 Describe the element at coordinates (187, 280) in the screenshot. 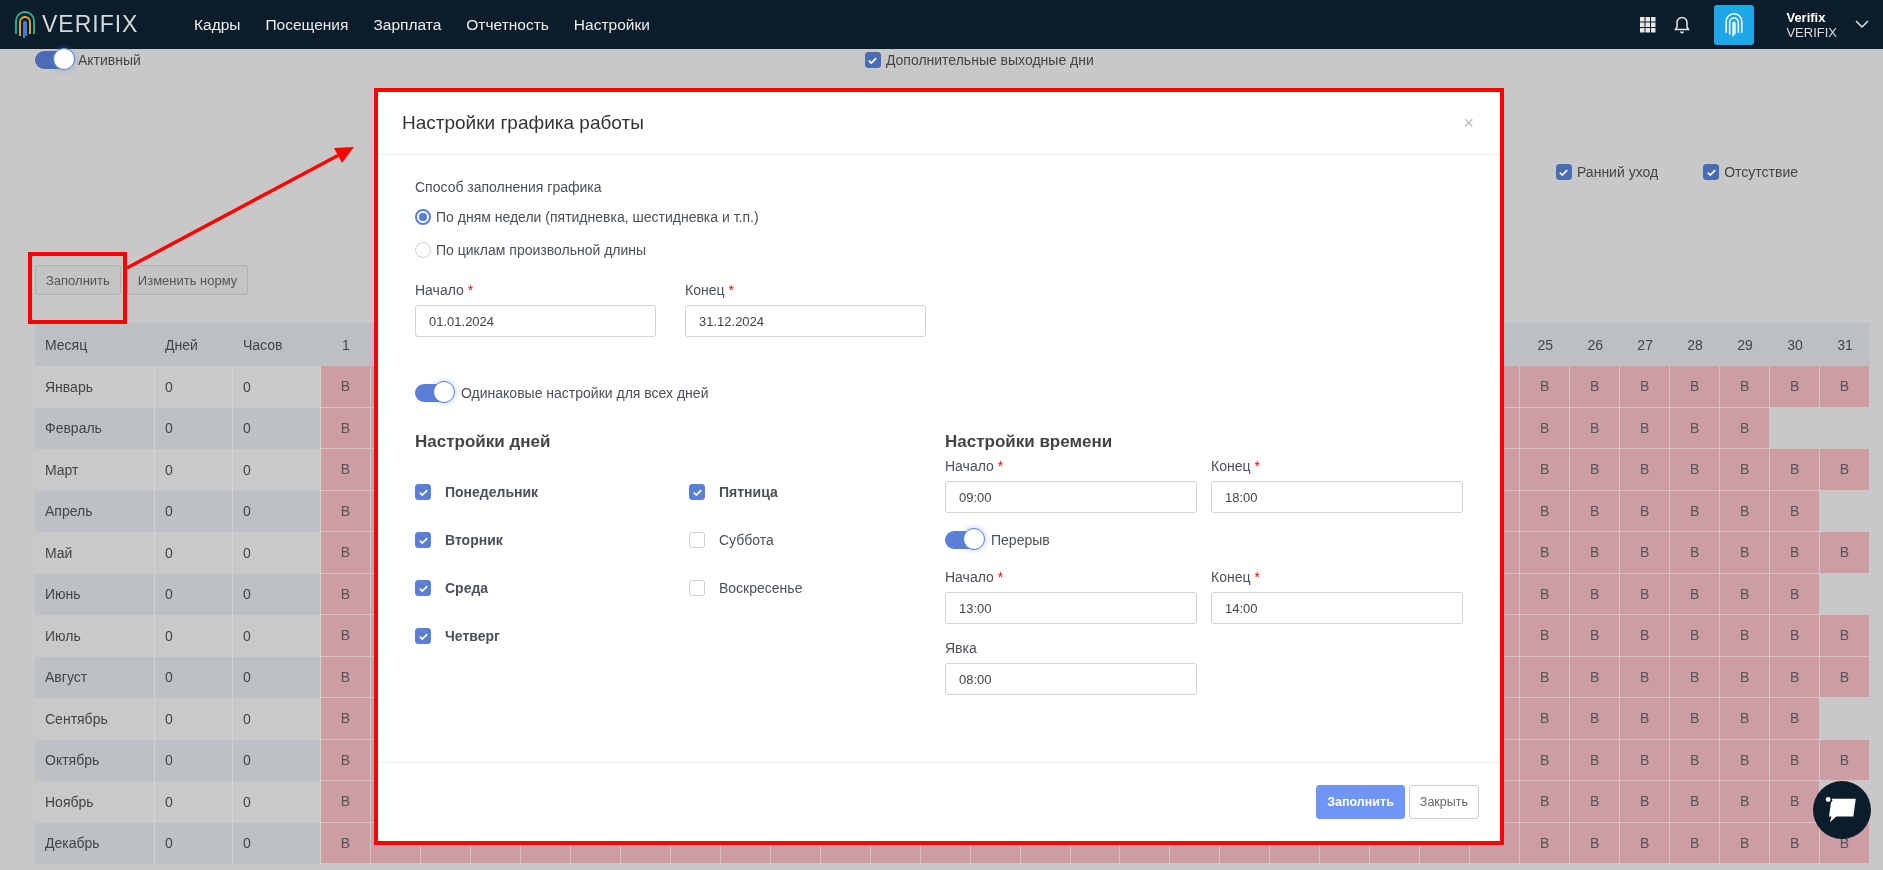

I see `action-button: Изменить норму` at that location.